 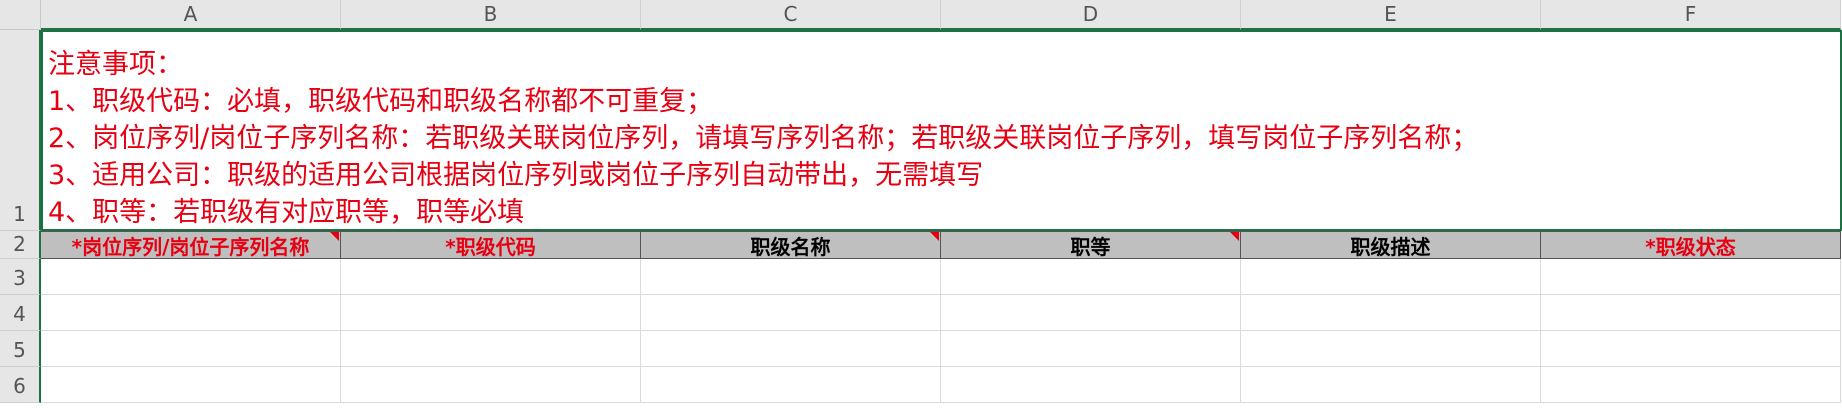 What do you see at coordinates (516, 175) in the screenshot?
I see `note-line-3: 3、适用公司：职级的适用公司根据岗位序列或岗位子序列自动带出，无需填写` at bounding box center [516, 175].